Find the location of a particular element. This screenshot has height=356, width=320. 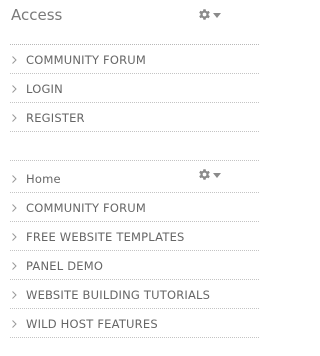

chevron-down-icon is located at coordinates (217, 15).